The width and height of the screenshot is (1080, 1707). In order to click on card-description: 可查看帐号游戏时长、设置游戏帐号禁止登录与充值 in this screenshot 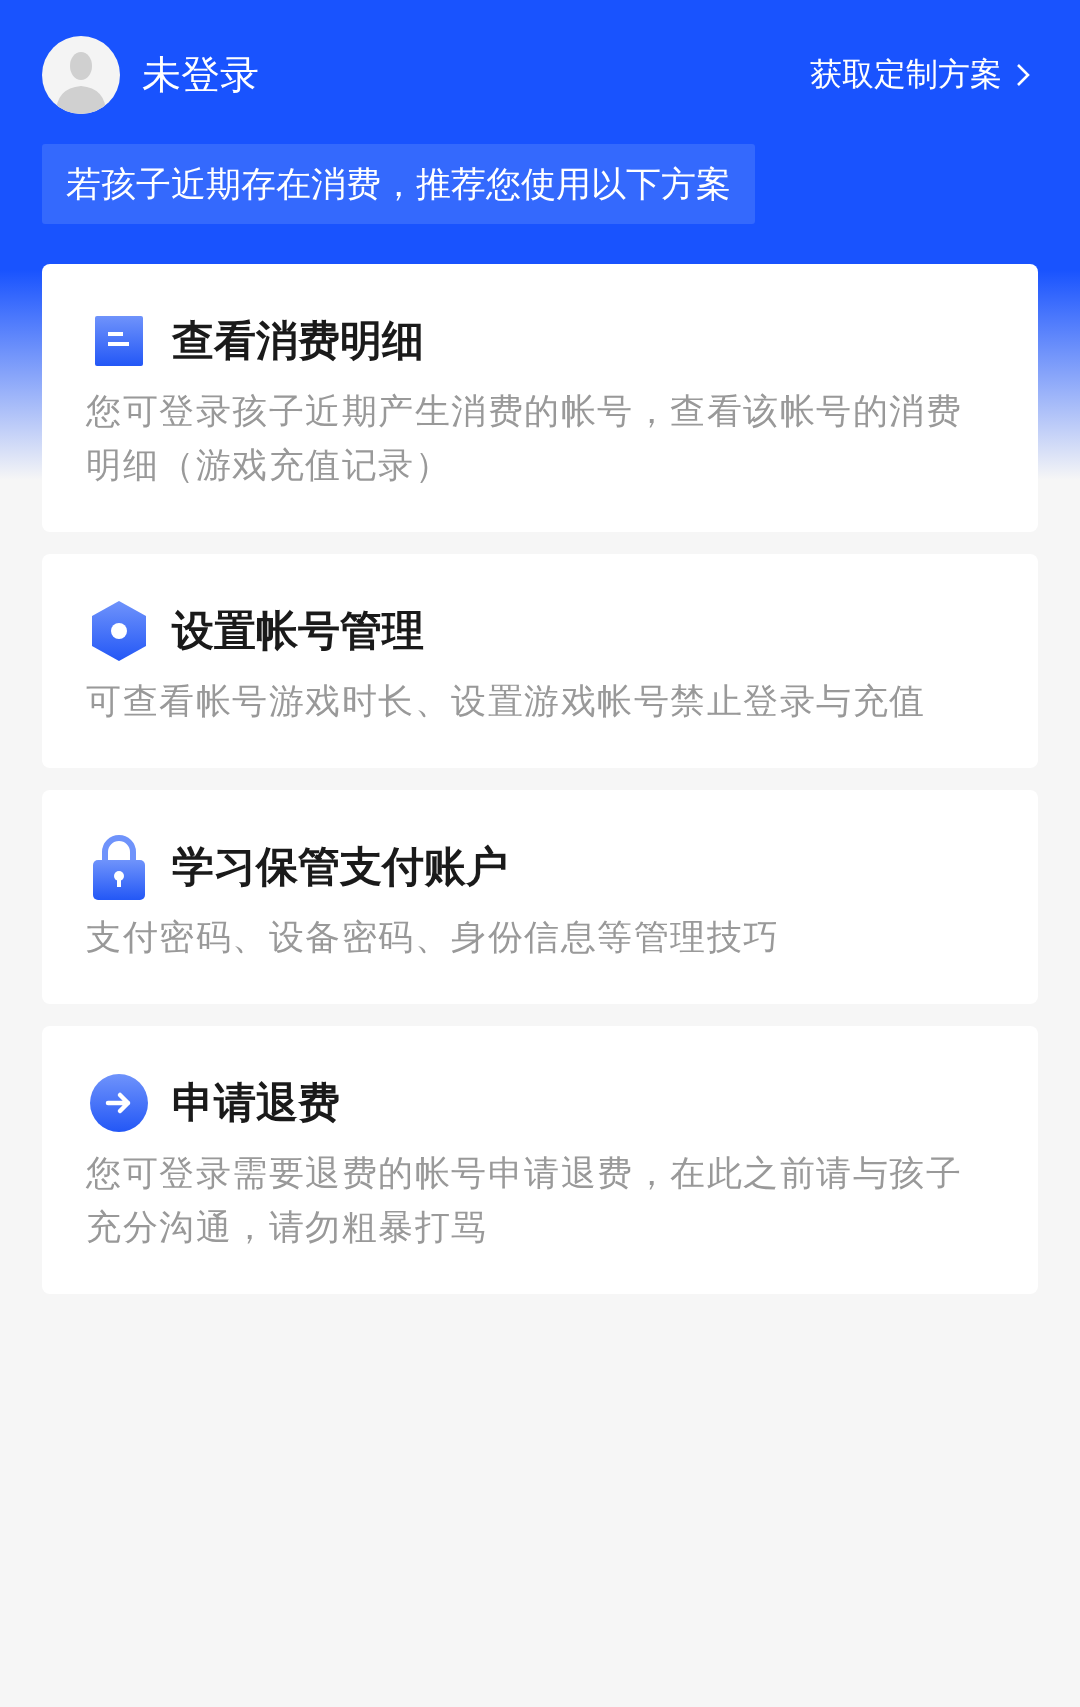, I will do `click(506, 701)`.